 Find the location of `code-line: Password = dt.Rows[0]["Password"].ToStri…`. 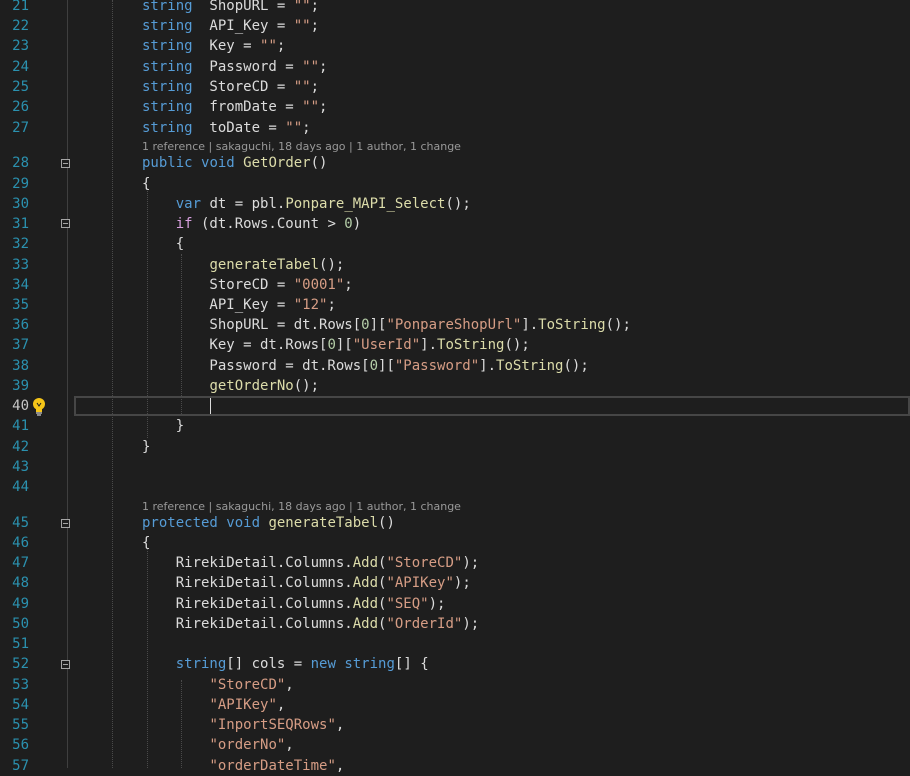

code-line: Password = dt.Rows[0]["Password"].ToStri… is located at coordinates (365, 366).